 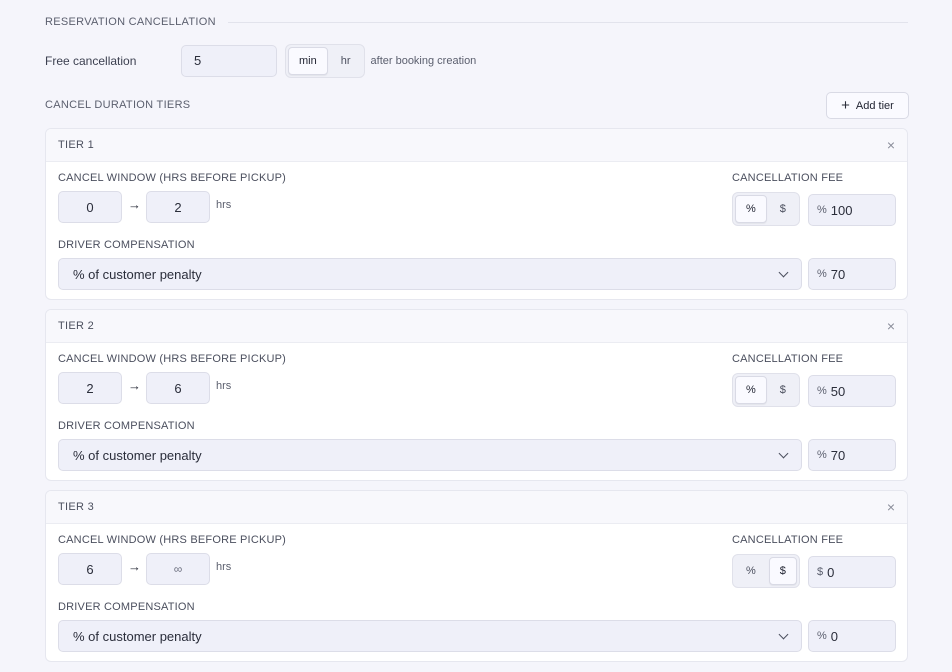 I want to click on cancel-duration-tiers-title: CANCEL DURATION TIERS, so click(x=118, y=105).